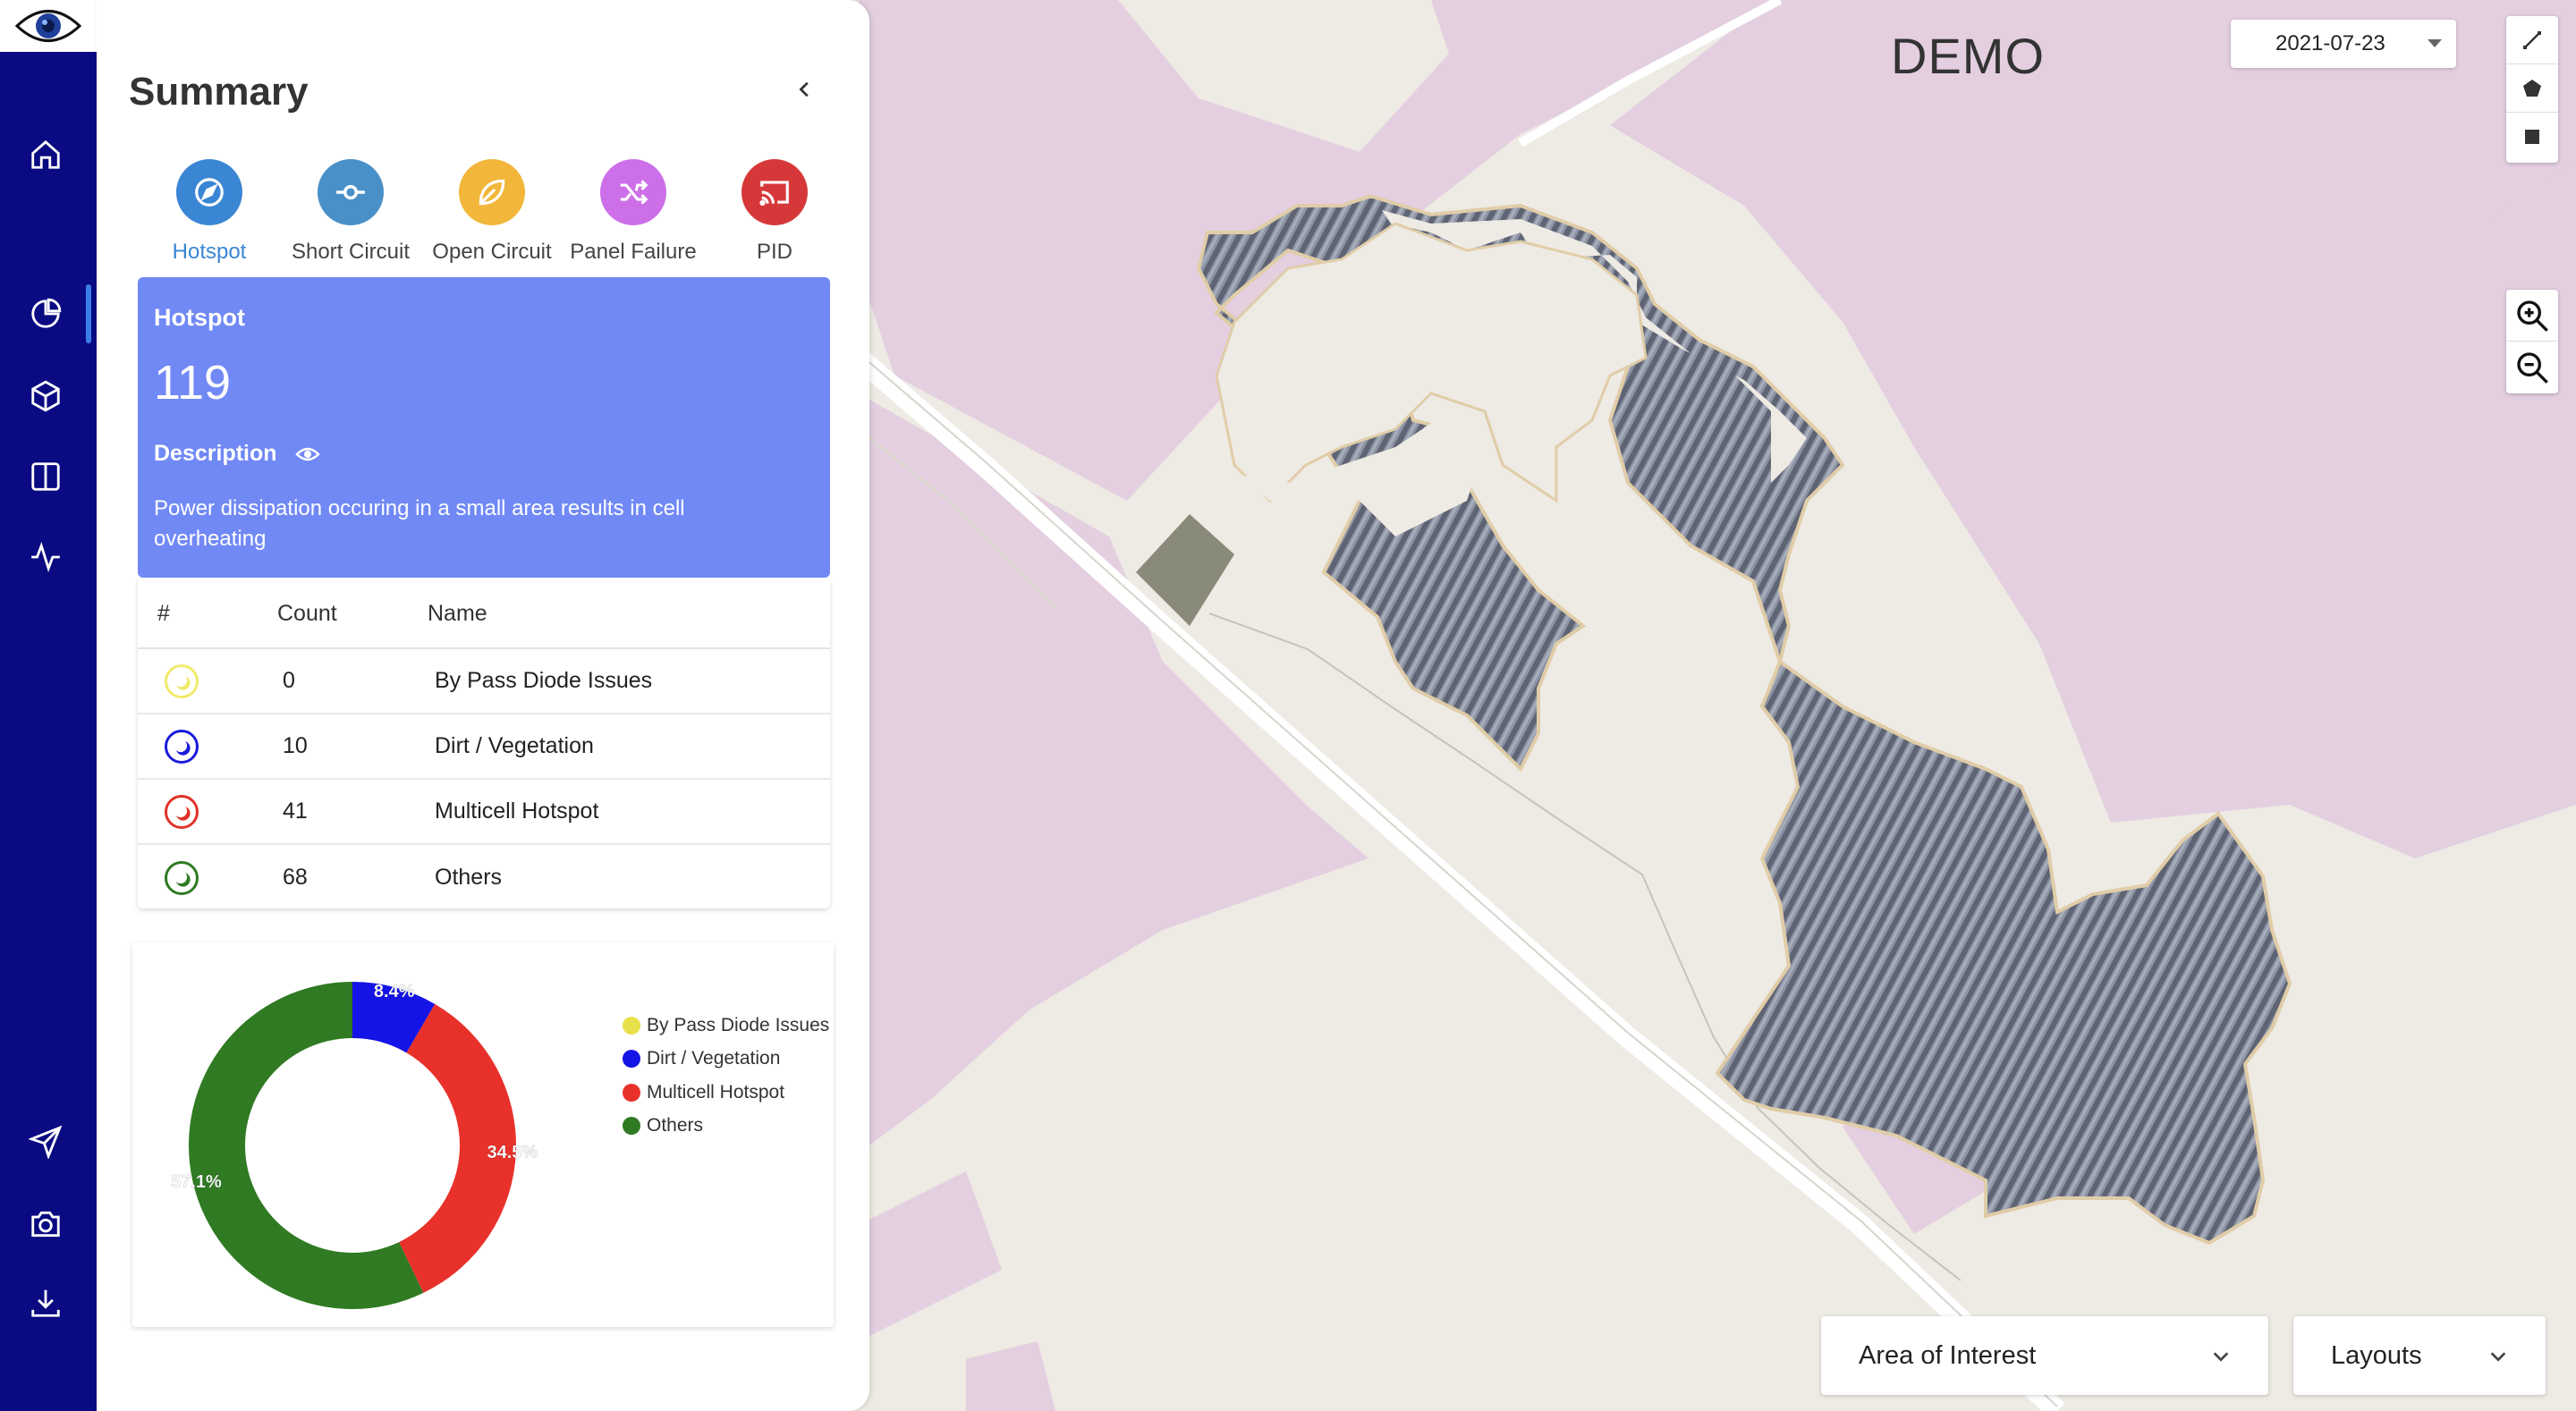  What do you see at coordinates (289, 681) in the screenshot?
I see `row-count: 0` at bounding box center [289, 681].